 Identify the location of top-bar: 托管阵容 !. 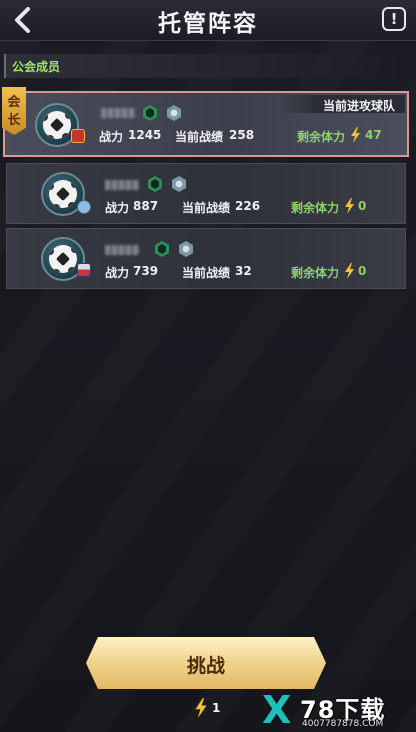
(208, 20).